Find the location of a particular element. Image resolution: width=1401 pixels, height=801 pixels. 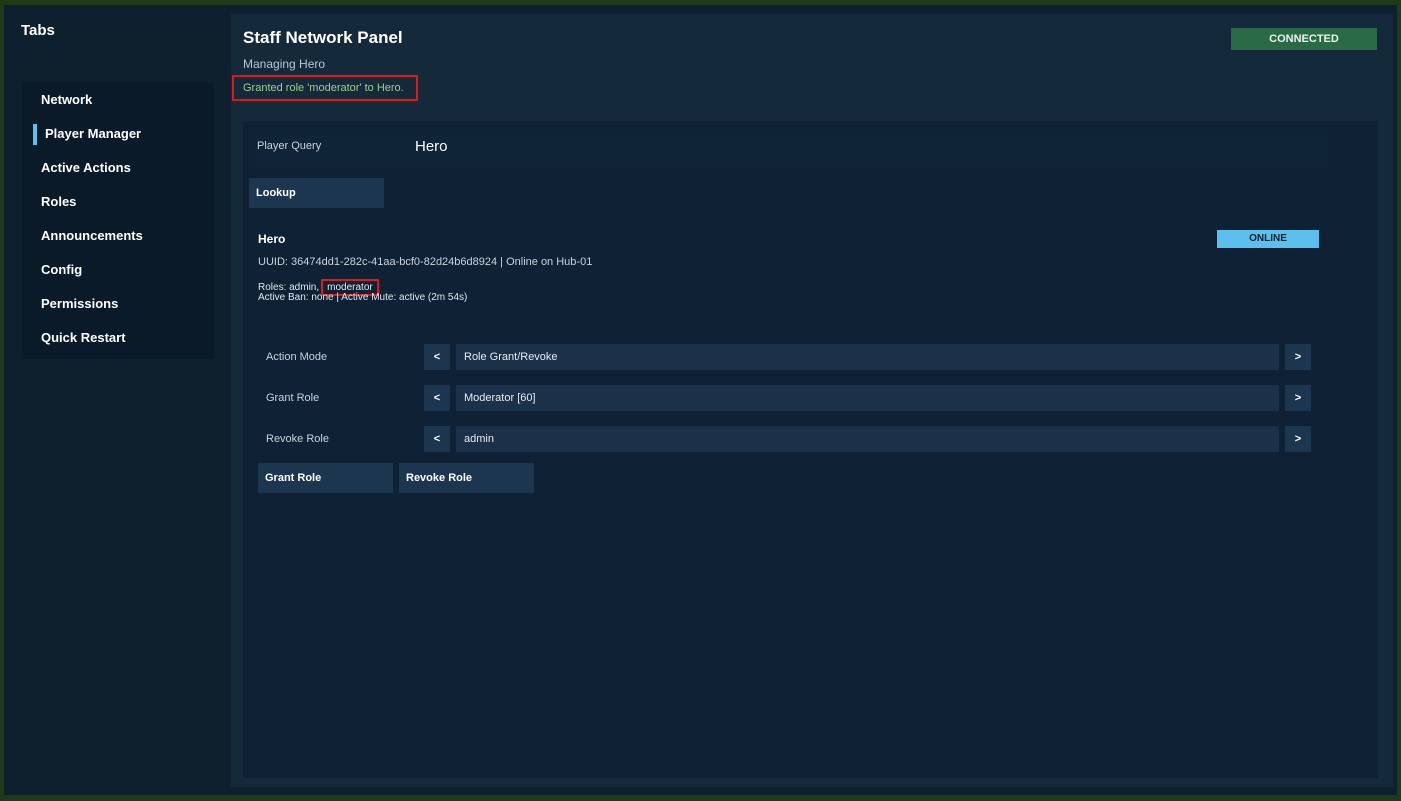

player-name: Hero is located at coordinates (272, 239).